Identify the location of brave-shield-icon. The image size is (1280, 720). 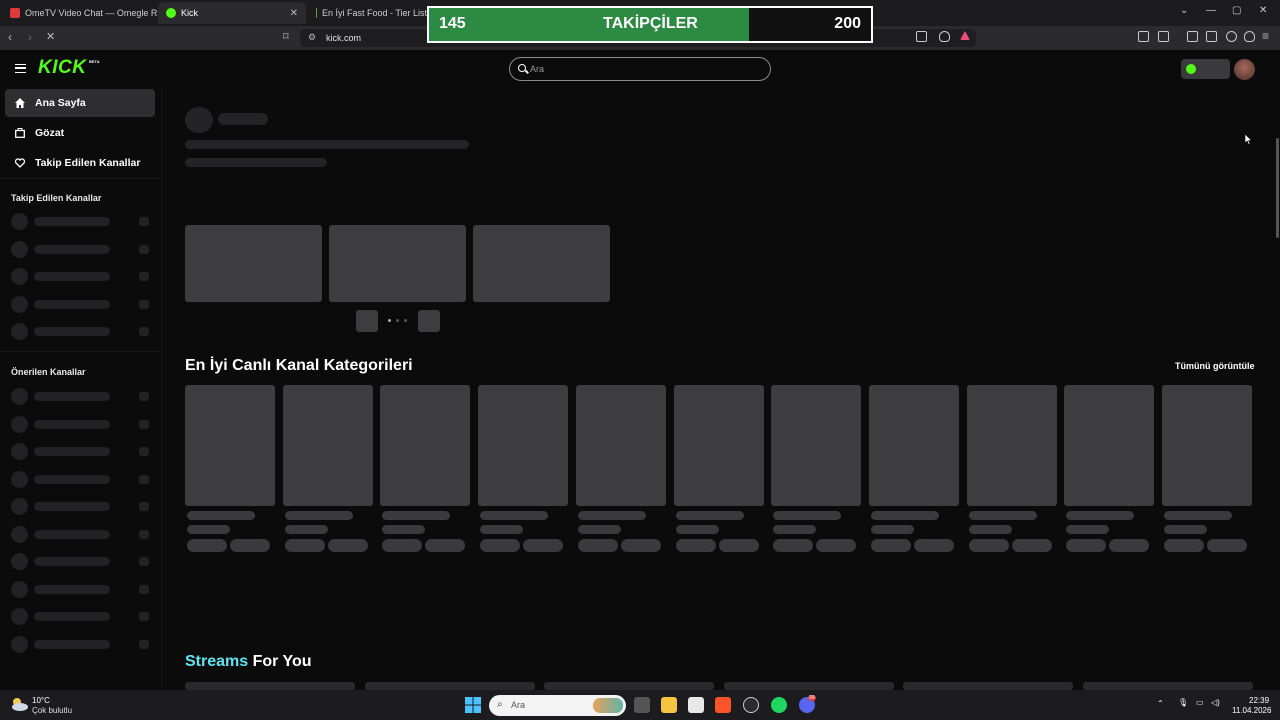
(944, 36).